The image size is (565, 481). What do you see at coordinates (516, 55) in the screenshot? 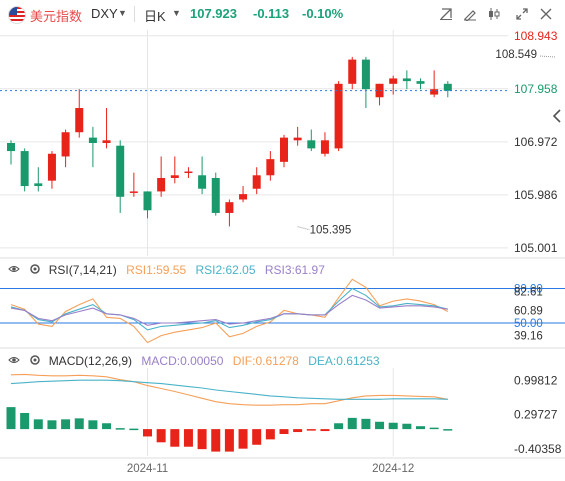
I see `high-annotation: 108.549` at bounding box center [516, 55].